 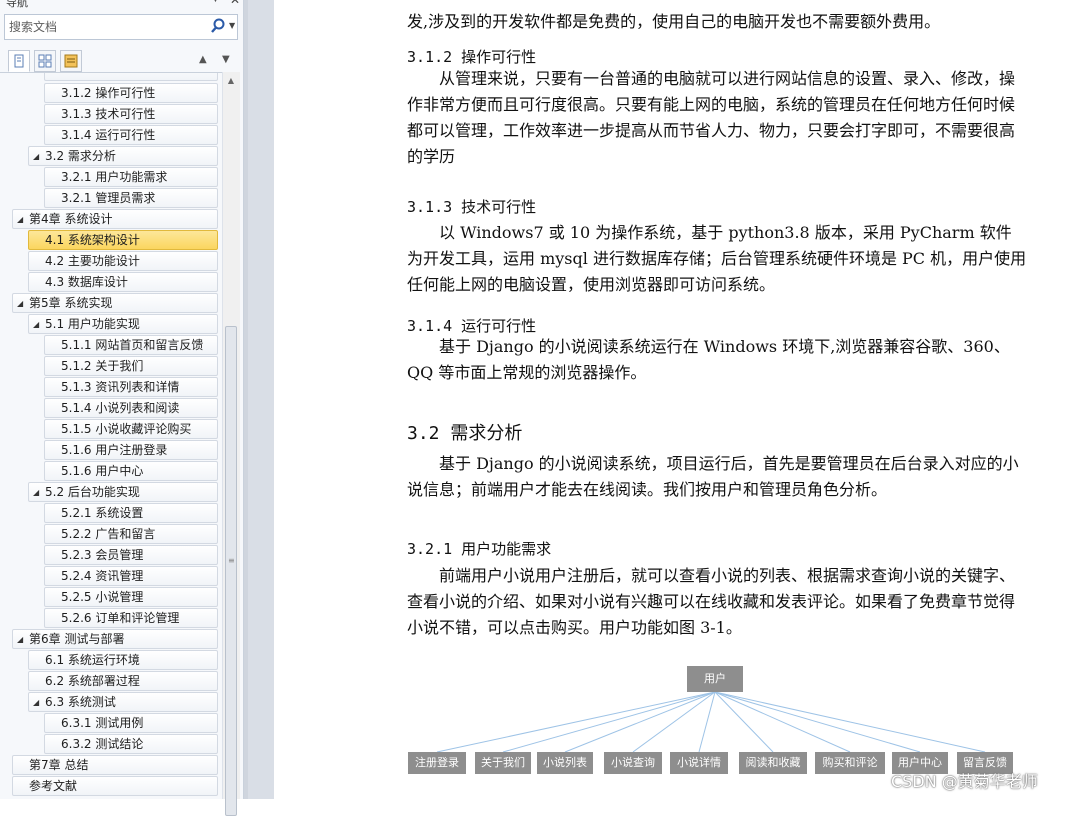 I want to click on tree-item: 5.2.4 资讯管理, so click(x=131, y=576).